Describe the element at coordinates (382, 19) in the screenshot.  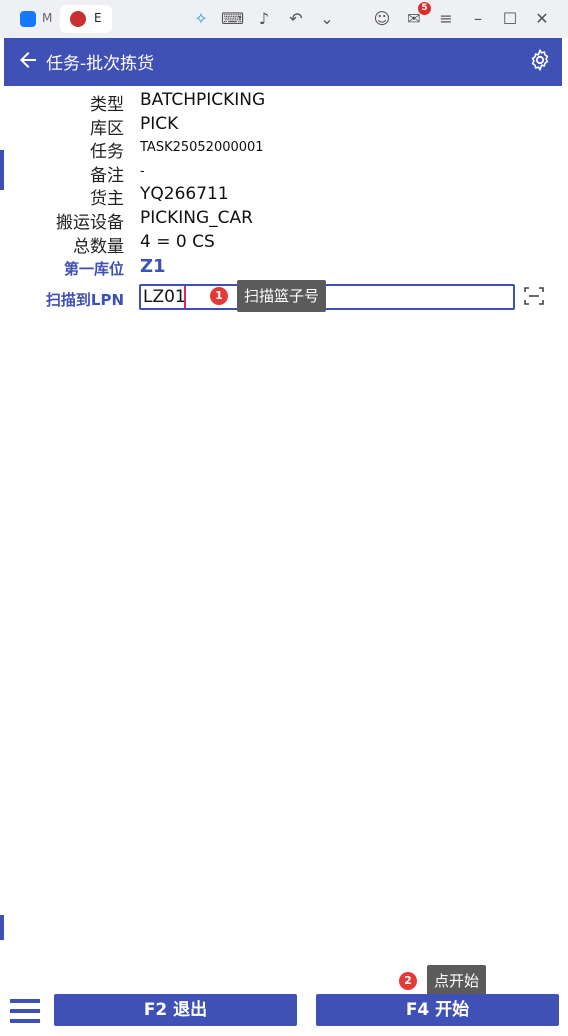
I see `user-icon: ☺` at that location.